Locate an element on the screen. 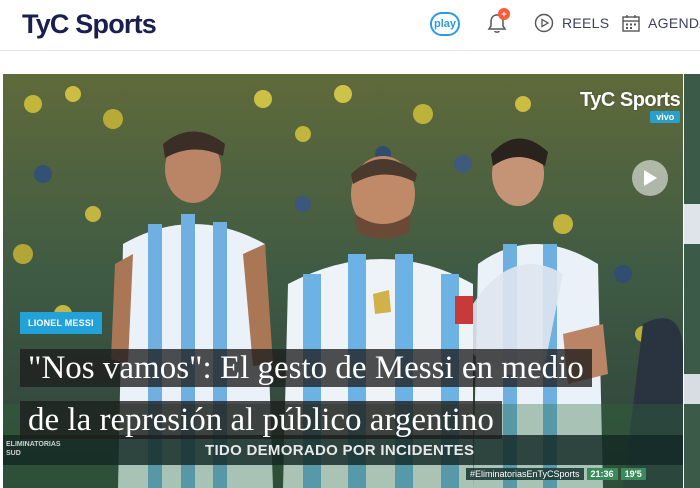 The height and width of the screenshot is (488, 700). next-slide-preview is located at coordinates (692, 281).